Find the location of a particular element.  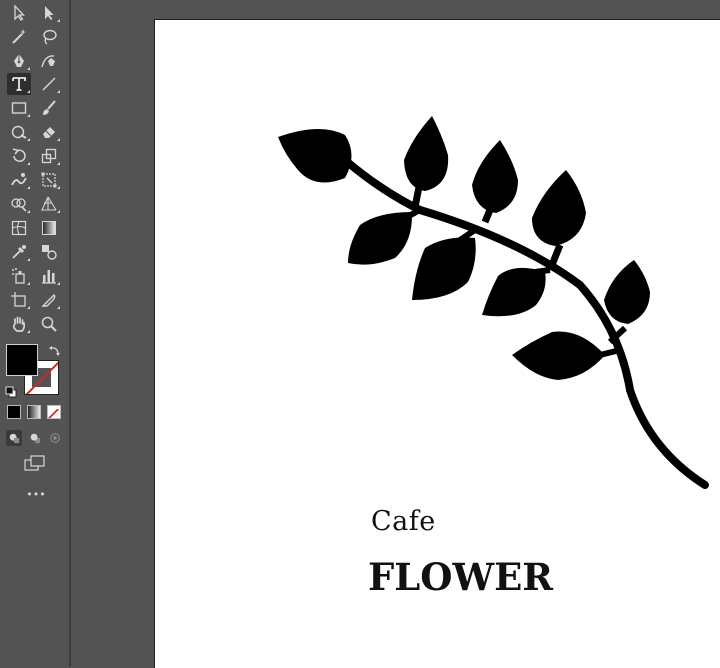

direct-selection-arrow-icon is located at coordinates (49, 13).